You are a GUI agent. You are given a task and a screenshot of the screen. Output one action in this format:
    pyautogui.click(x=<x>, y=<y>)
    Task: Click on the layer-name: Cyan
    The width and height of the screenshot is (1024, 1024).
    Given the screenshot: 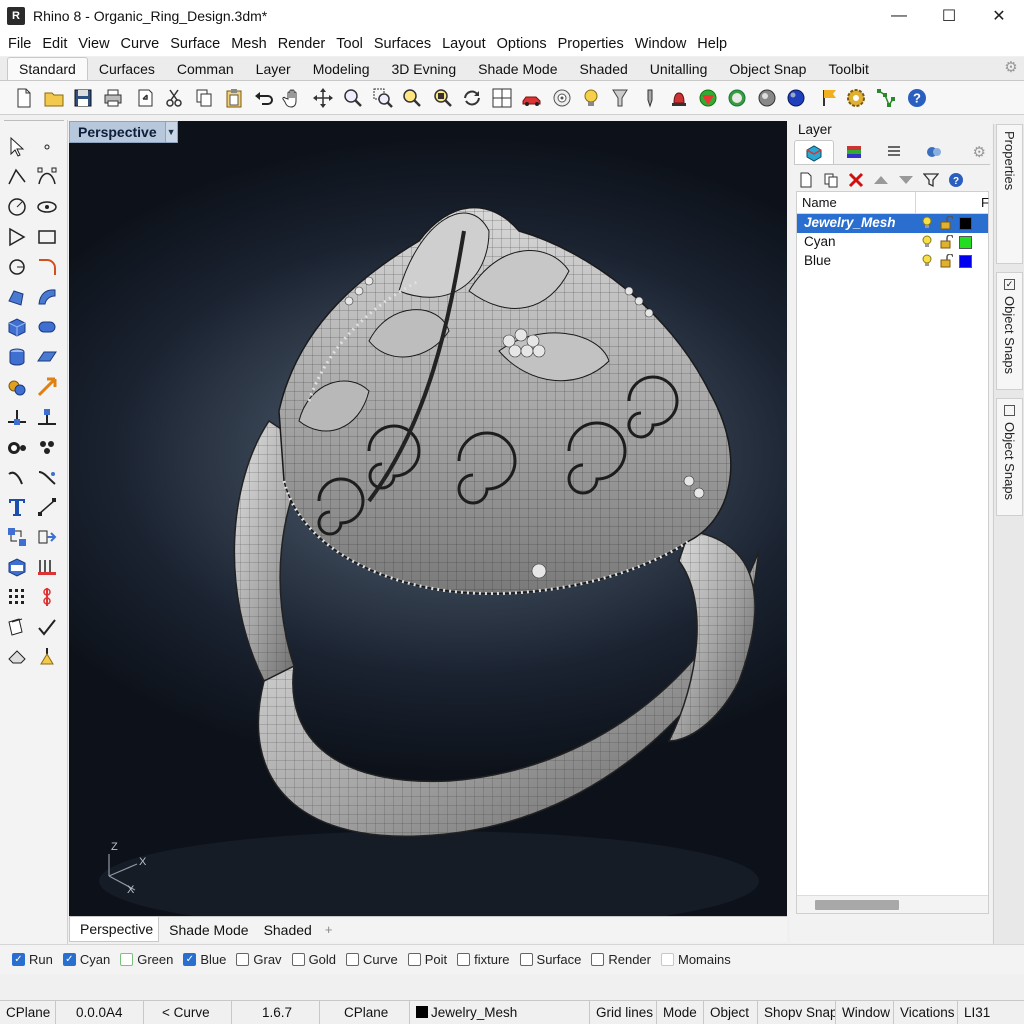 What is the action you would take?
    pyautogui.click(x=820, y=241)
    